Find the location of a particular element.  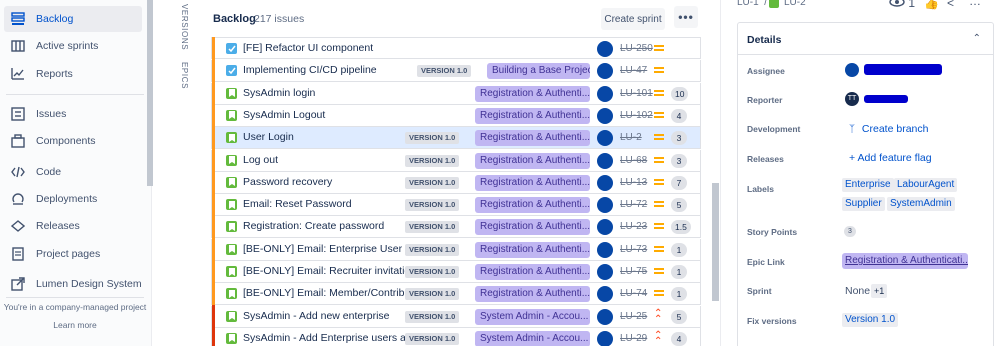

sidebar-item-deployments: Deployments is located at coordinates (73, 199).